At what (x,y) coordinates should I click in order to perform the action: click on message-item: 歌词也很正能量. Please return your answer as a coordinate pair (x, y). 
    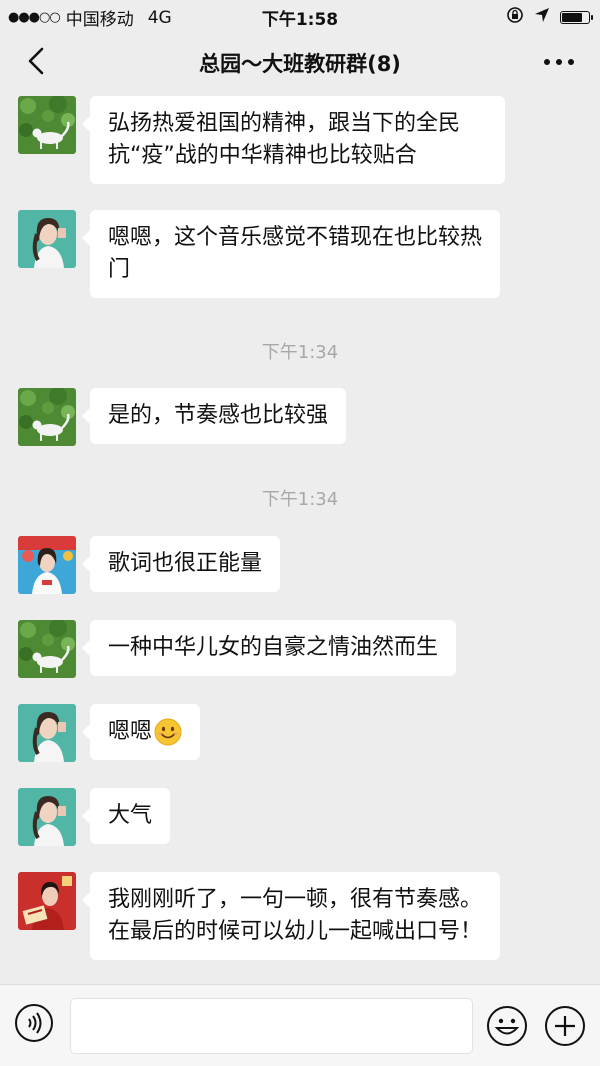
    Looking at the image, I should click on (149, 565).